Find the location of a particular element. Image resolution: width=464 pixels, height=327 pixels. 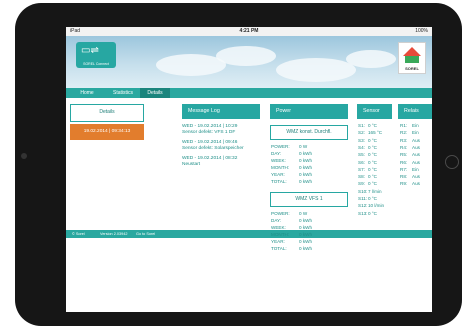

date-selector: 19.02.2014 | 09:34:13 is located at coordinates (107, 132).